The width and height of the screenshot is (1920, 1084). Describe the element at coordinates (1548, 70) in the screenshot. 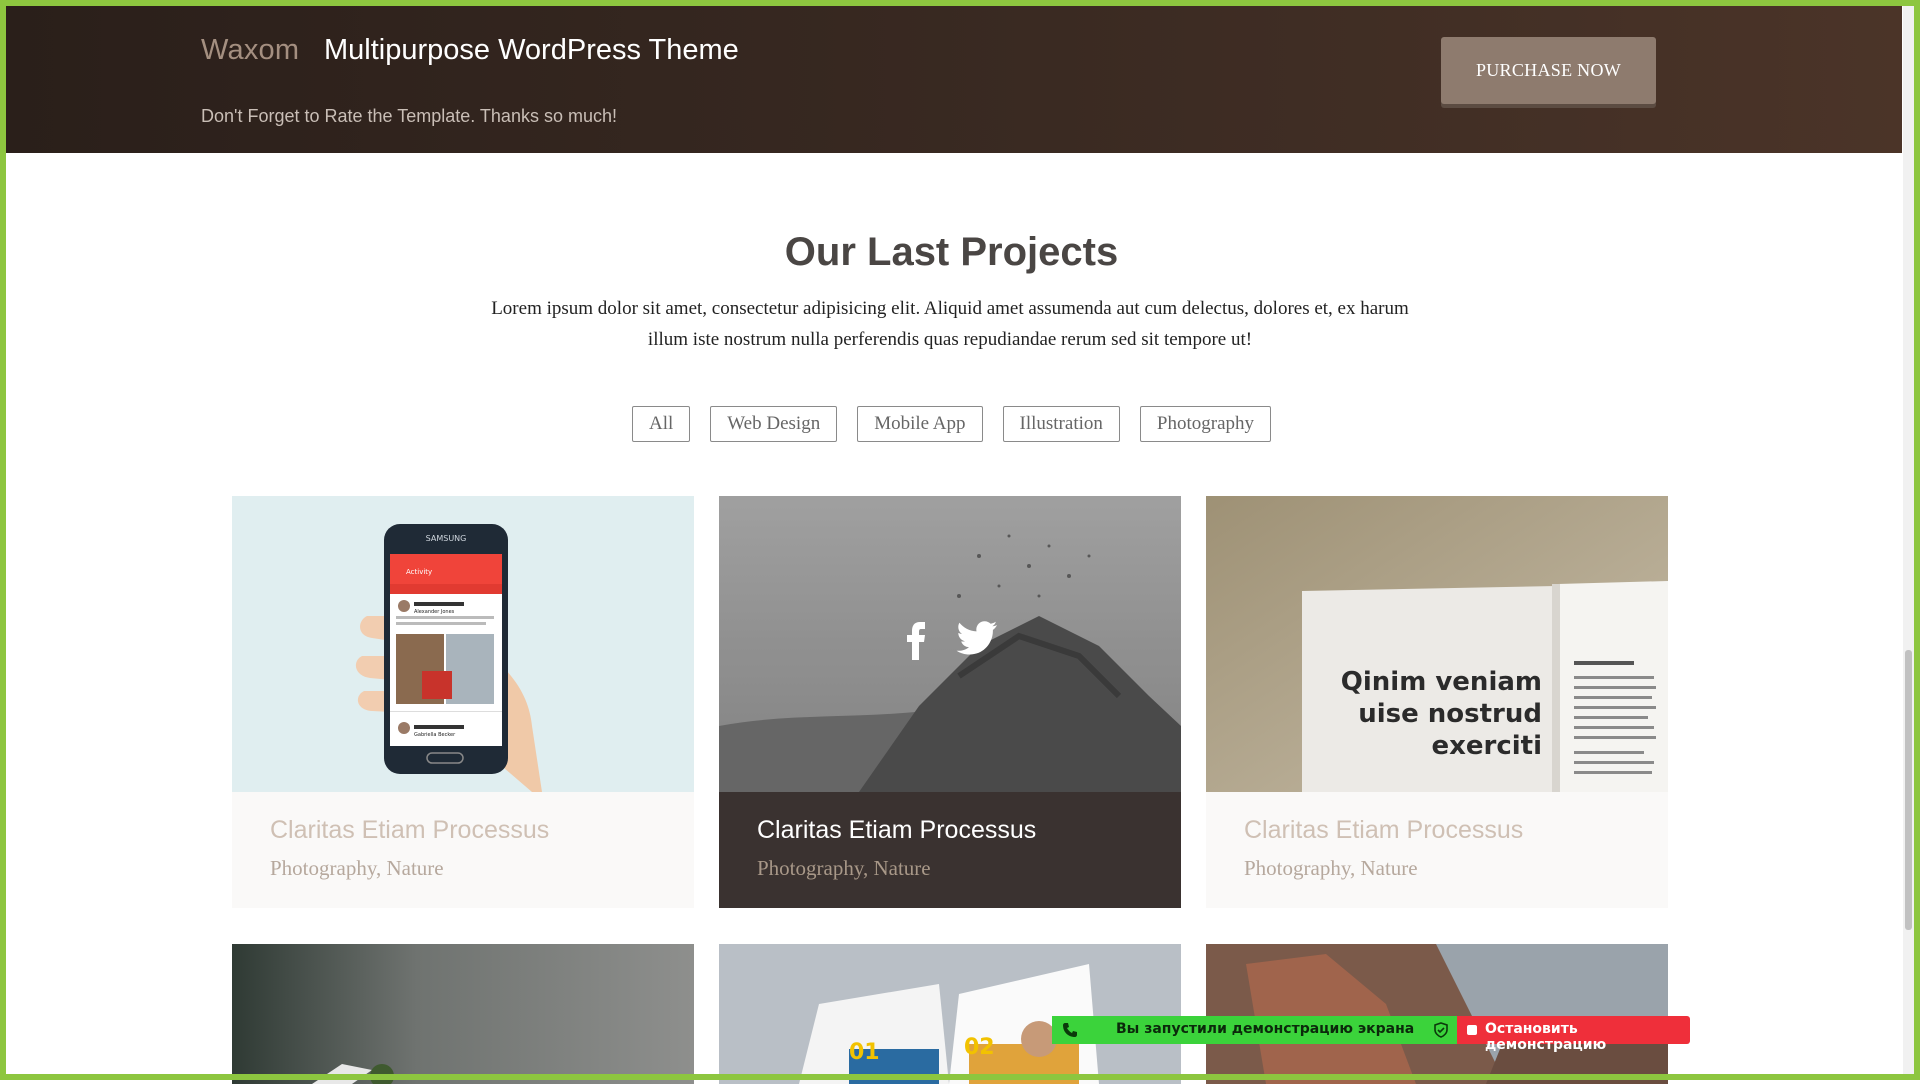

I see `purchase-now-button: PURCHASE NOW` at that location.